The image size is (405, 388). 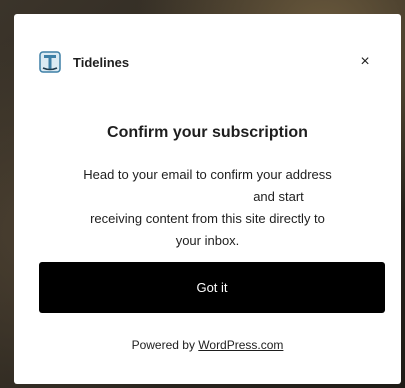 I want to click on got-it-button: Got it, so click(x=212, y=287).